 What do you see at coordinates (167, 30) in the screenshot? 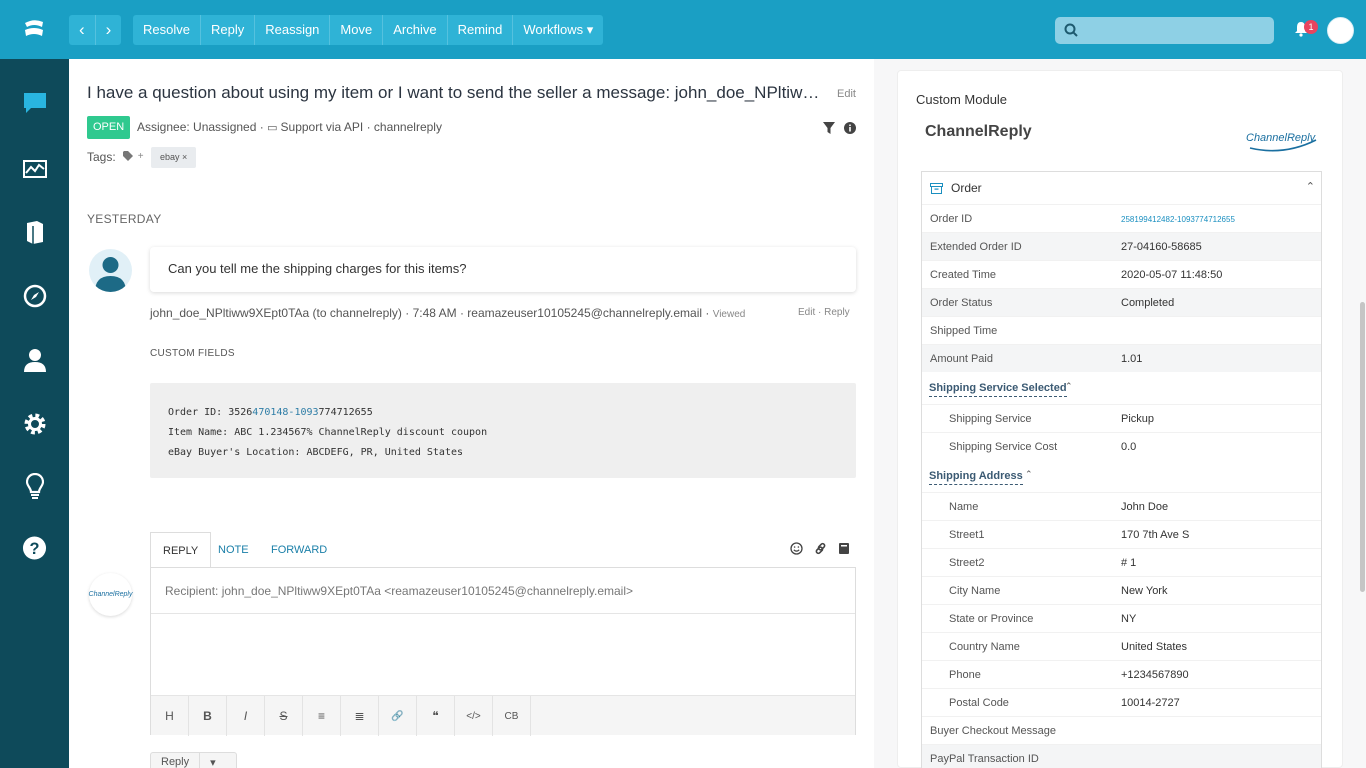
I see `resolve-button: Resolve` at bounding box center [167, 30].